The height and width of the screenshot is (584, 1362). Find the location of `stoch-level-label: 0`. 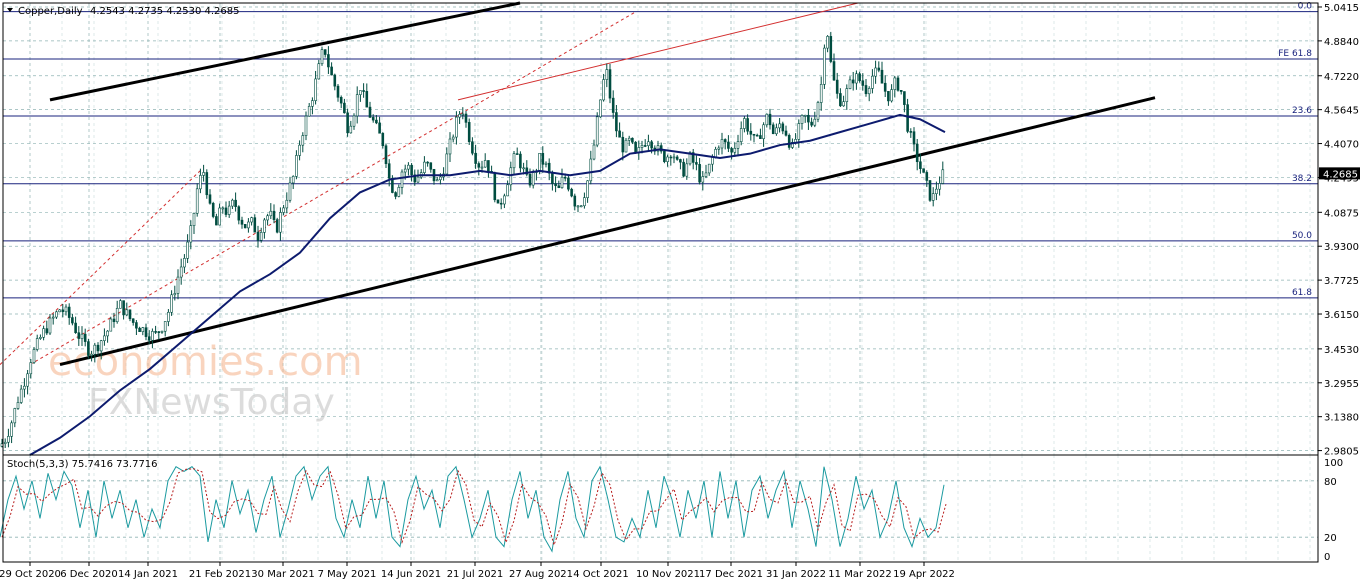

stoch-level-label: 0 is located at coordinates (1327, 557).